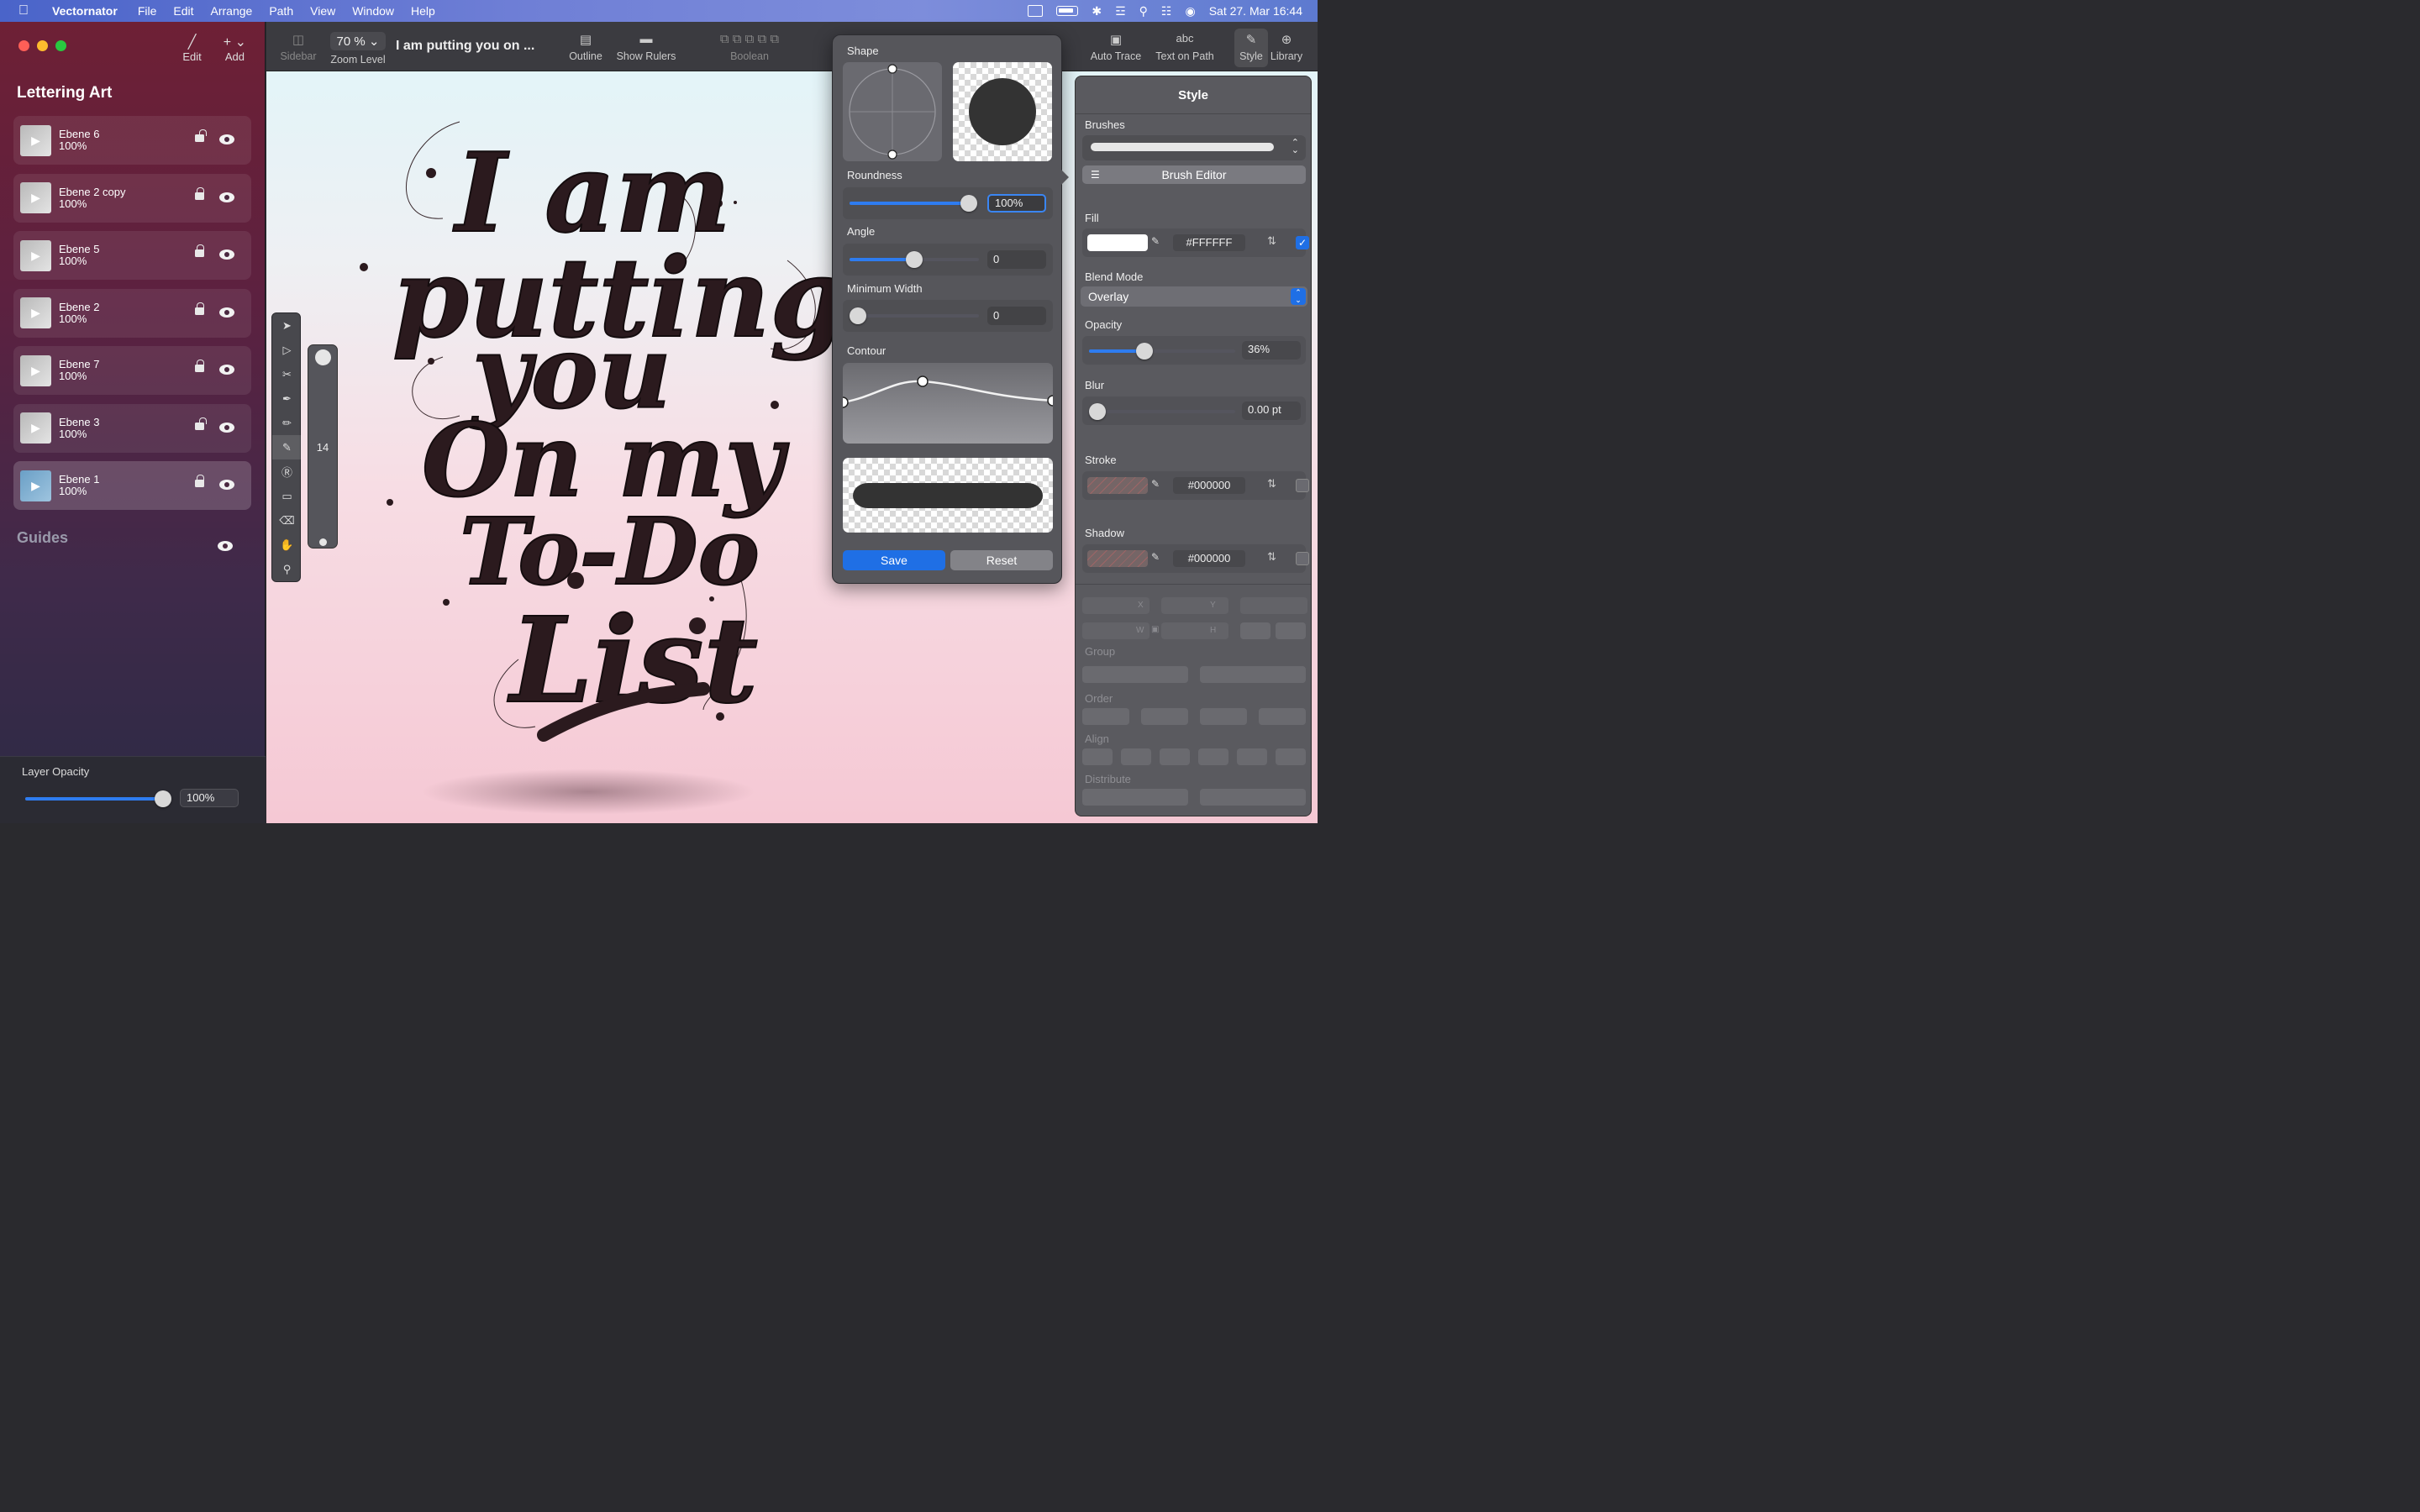  I want to click on align-right-button, so click(1175, 756).